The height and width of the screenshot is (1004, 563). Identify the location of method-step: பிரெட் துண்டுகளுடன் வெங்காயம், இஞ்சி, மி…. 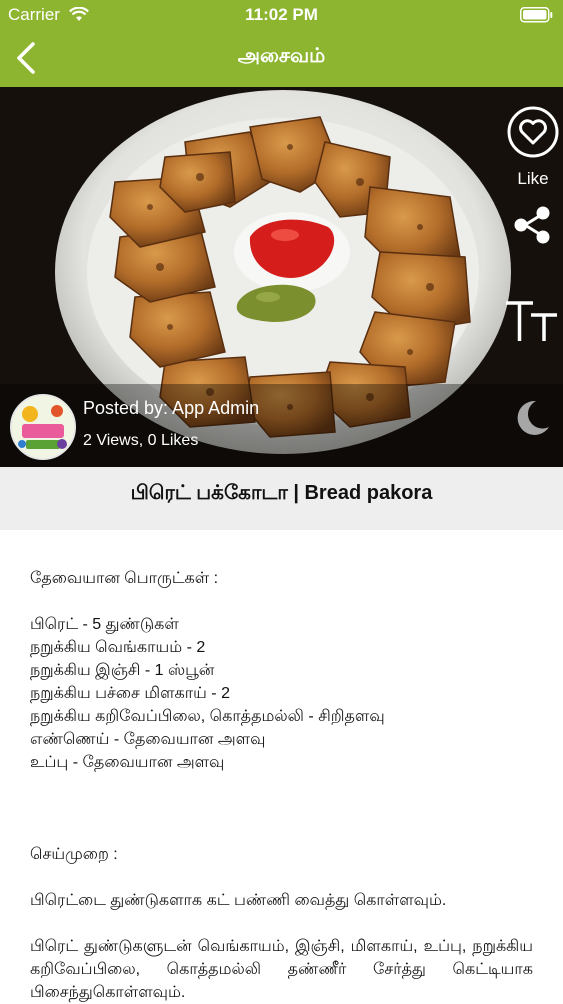
(281, 969).